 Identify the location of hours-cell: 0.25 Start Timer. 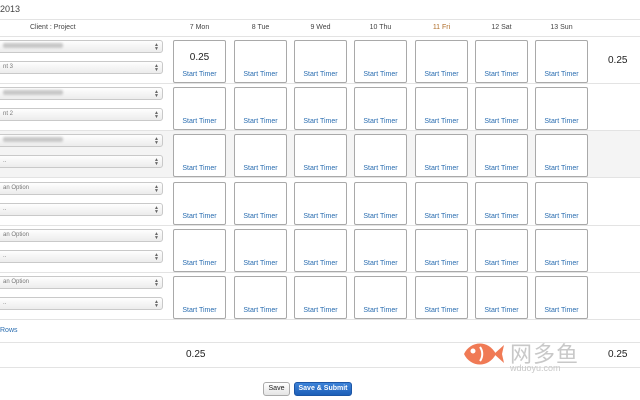
(199, 61).